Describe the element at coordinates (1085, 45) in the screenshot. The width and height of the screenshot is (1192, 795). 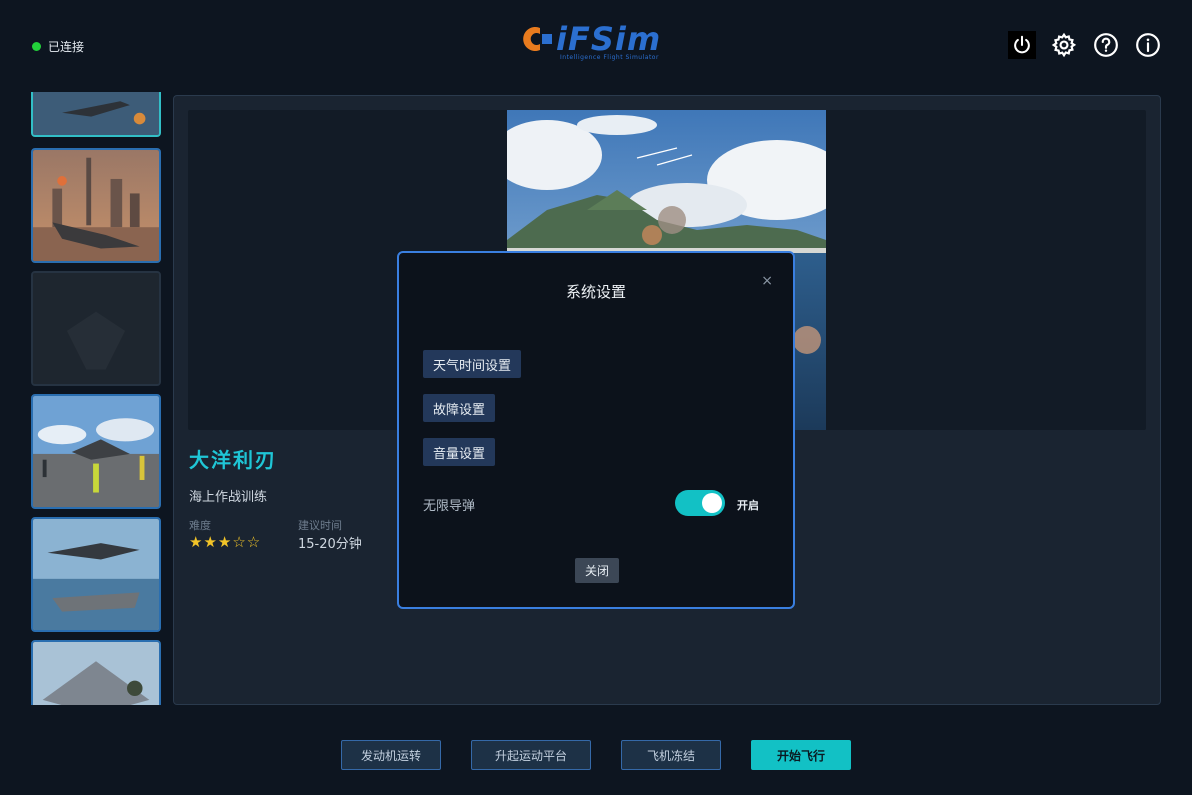
I see `top-toolbar` at that location.